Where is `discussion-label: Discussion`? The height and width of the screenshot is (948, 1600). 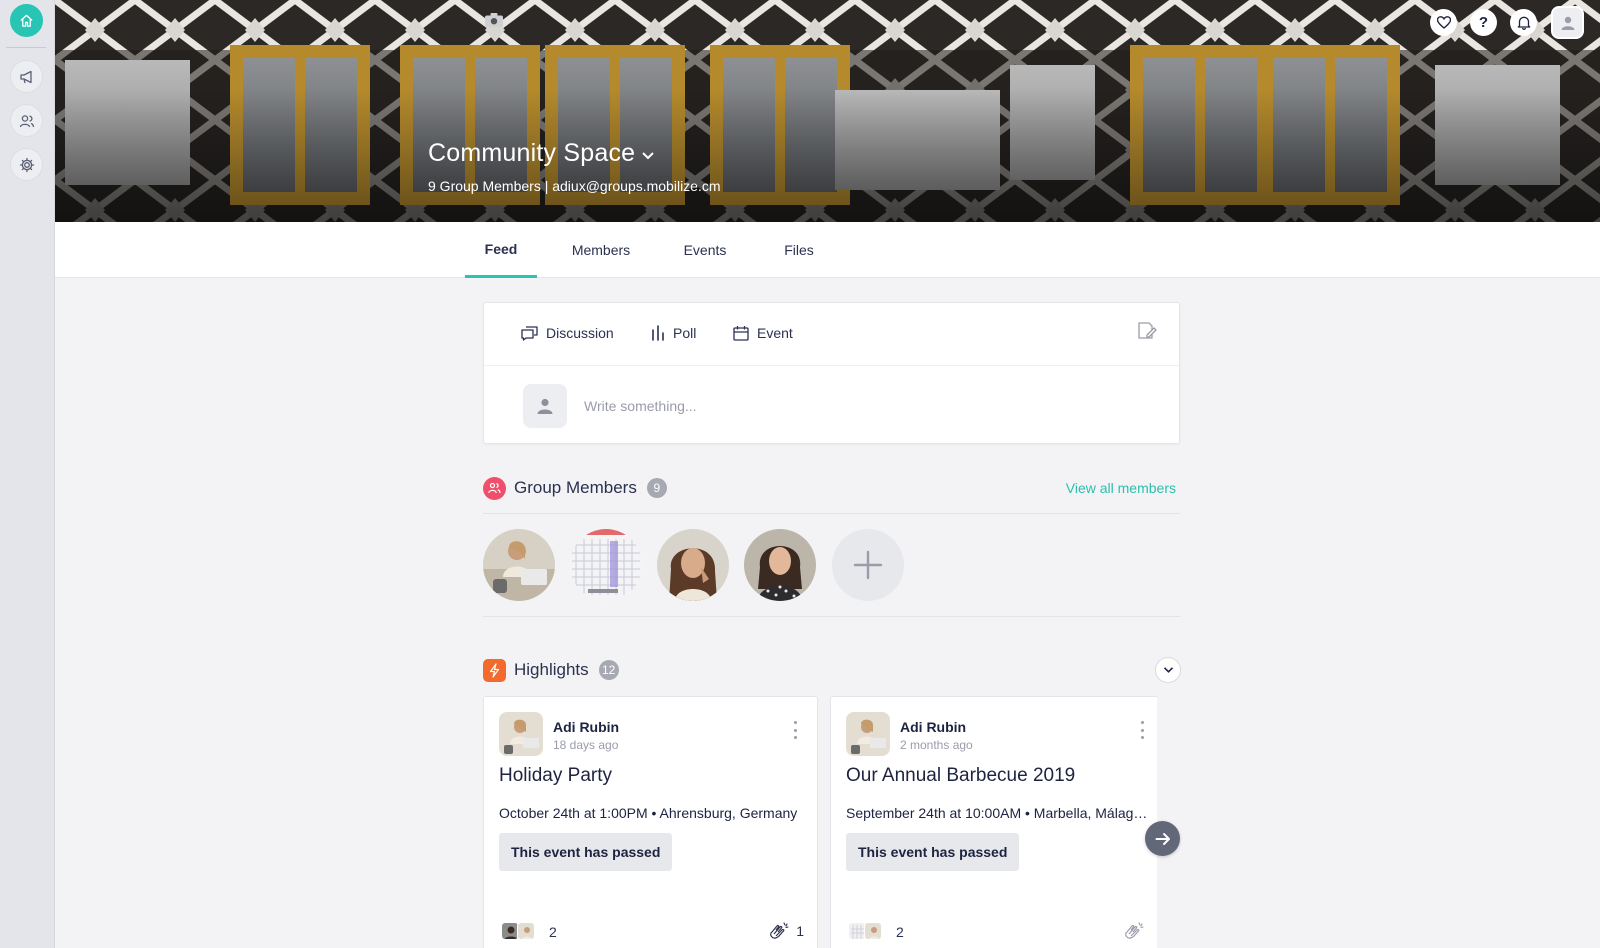 discussion-label: Discussion is located at coordinates (580, 333).